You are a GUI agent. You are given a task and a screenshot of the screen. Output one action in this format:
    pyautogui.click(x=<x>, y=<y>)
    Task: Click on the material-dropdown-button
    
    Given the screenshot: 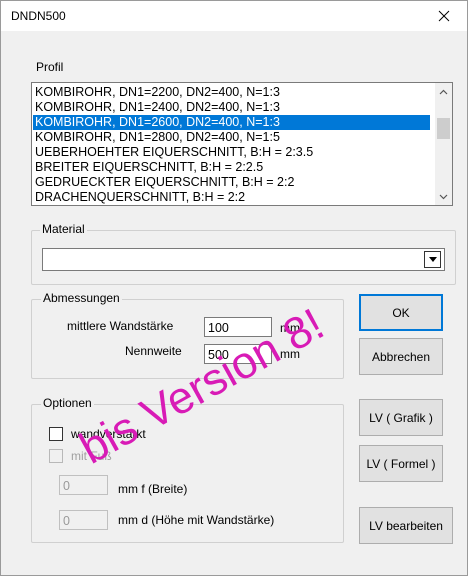 What is the action you would take?
    pyautogui.click(x=432, y=259)
    